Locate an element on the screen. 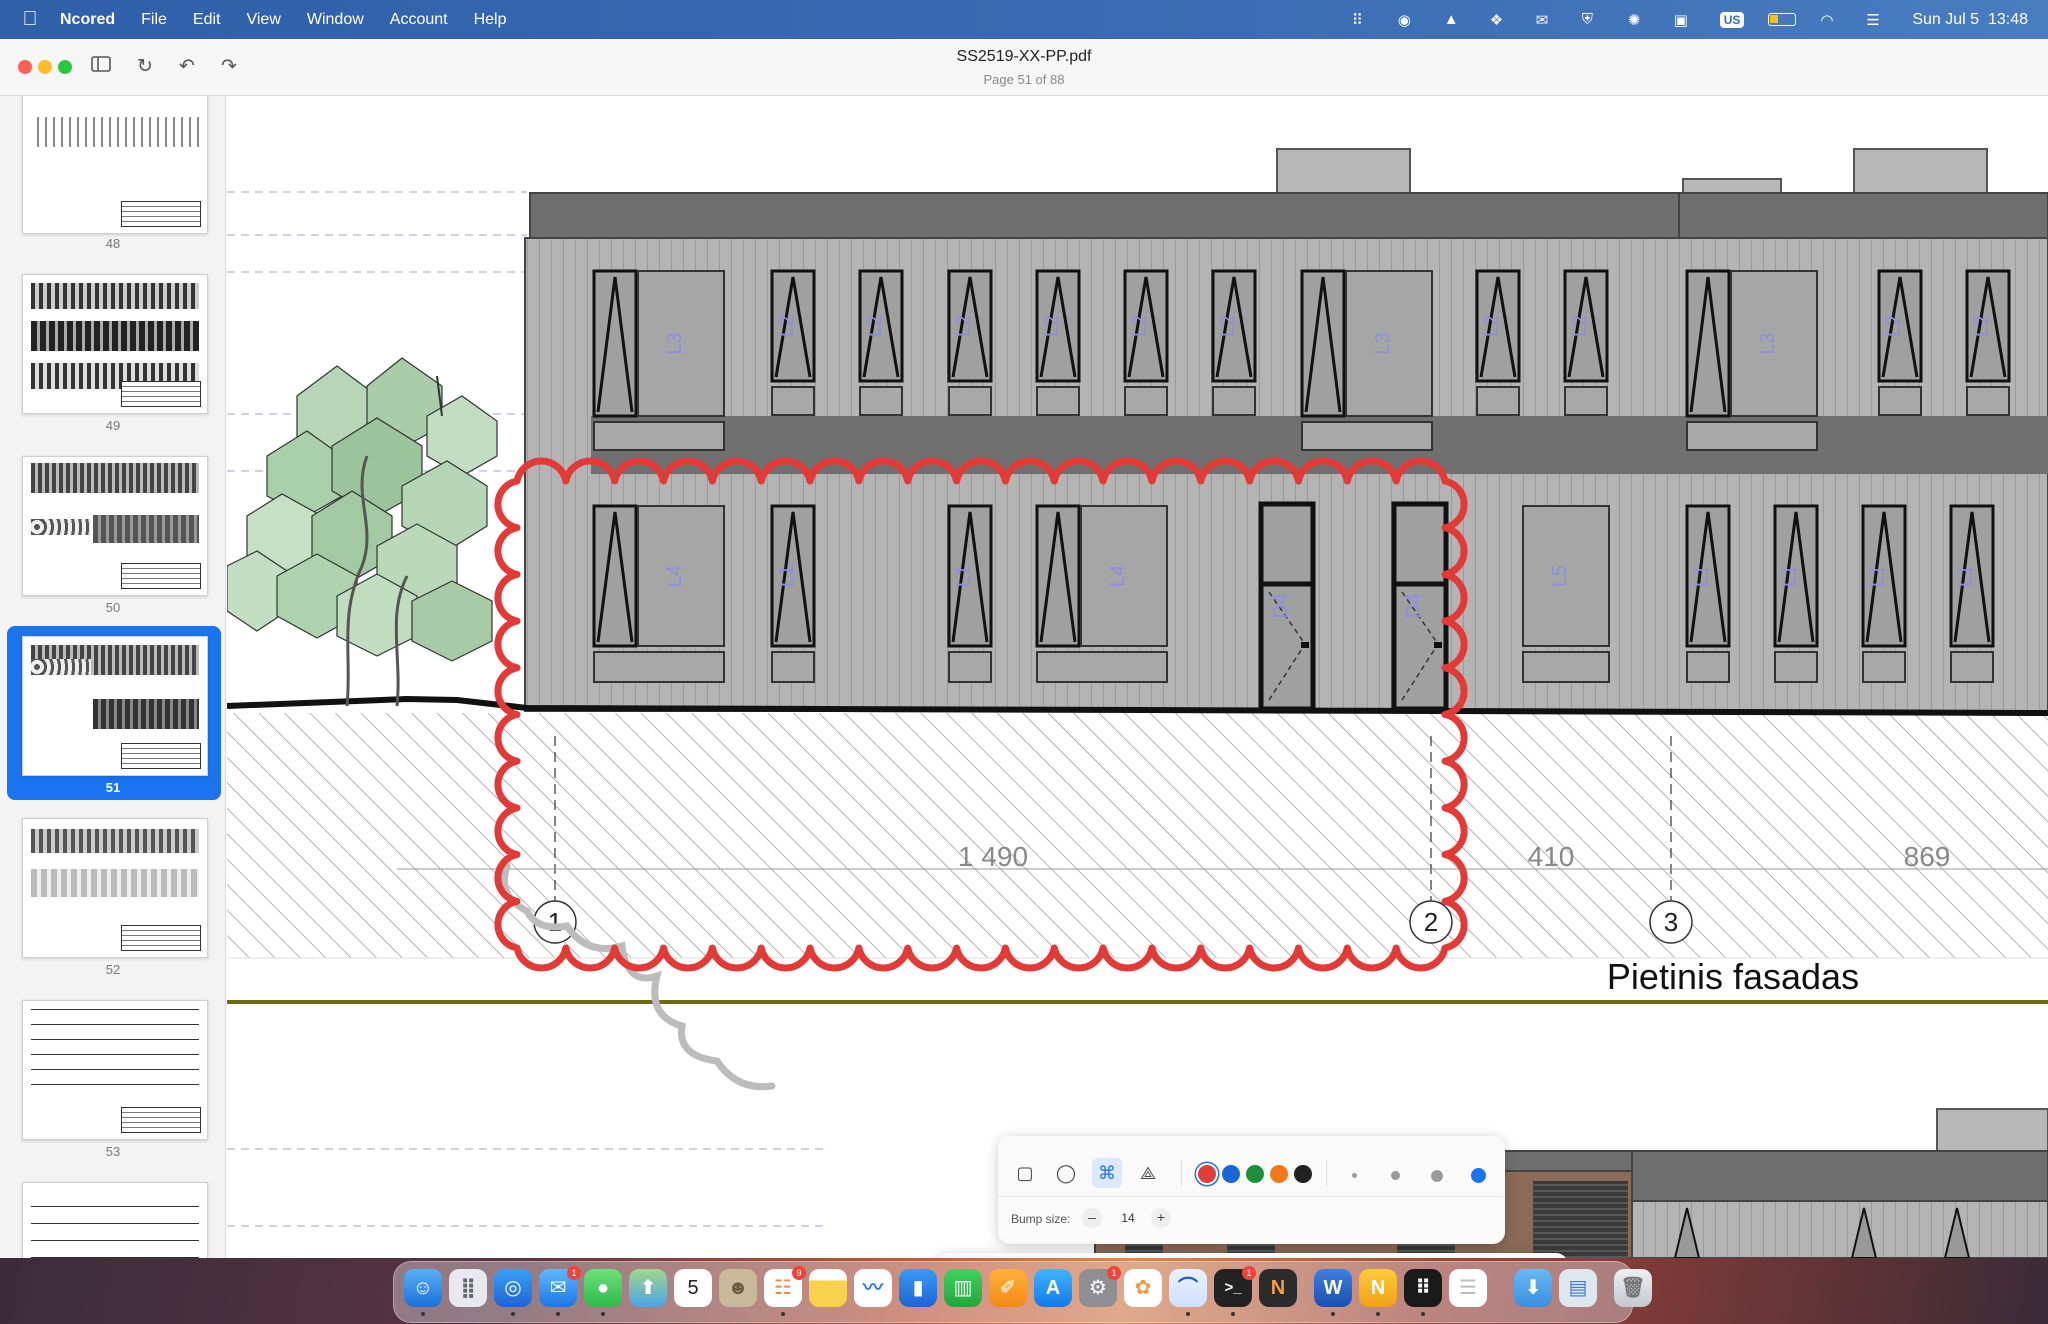 This screenshot has width=2048, height=1324. polygon-shape-button: ⟁ is located at coordinates (1148, 1173).